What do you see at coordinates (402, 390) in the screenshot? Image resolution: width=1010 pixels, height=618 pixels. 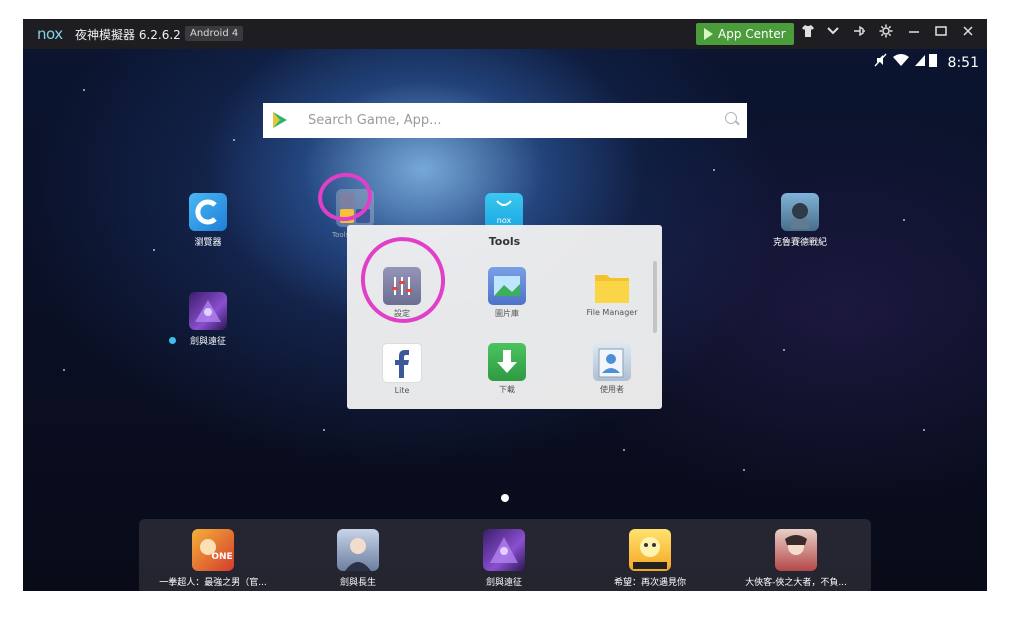 I see `folder-item-label: Lite` at bounding box center [402, 390].